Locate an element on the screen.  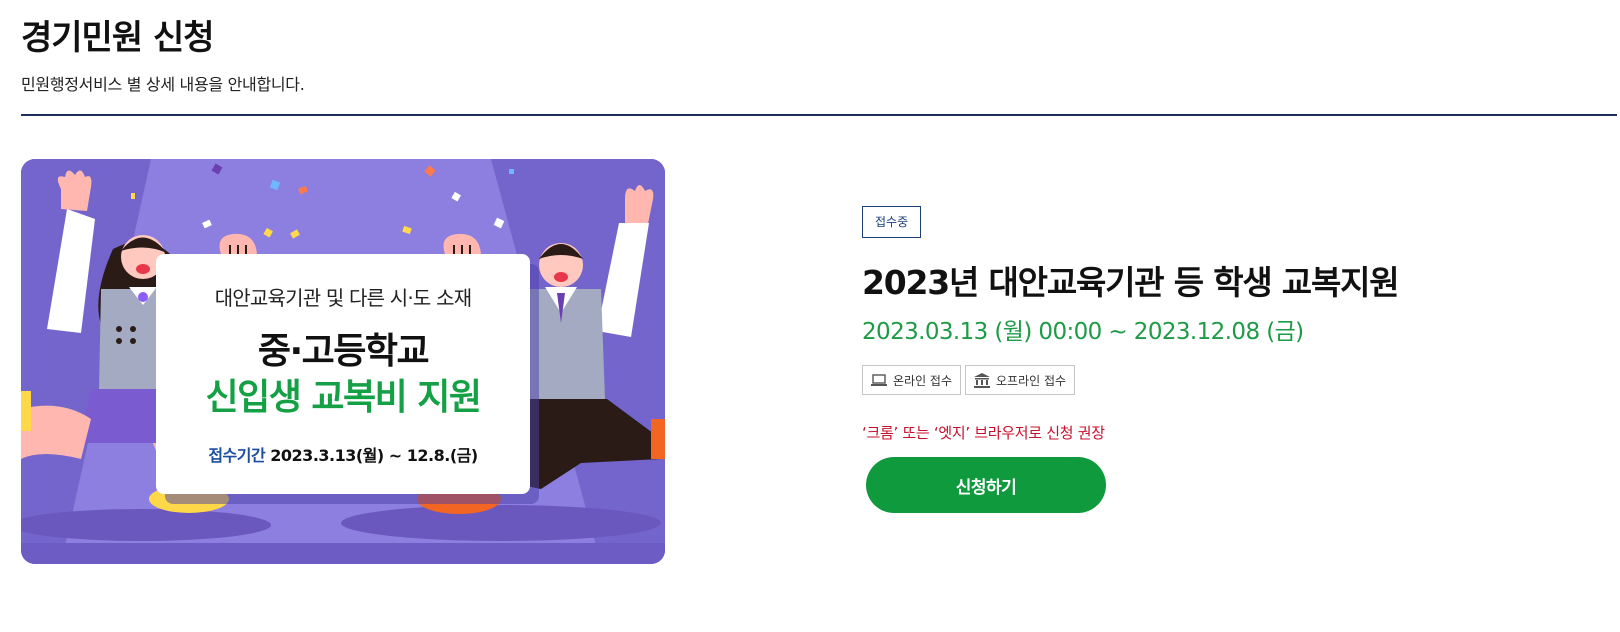
banner-line-1: 대안교육기관 및 다른 시·도 소재 is located at coordinates (343, 298).